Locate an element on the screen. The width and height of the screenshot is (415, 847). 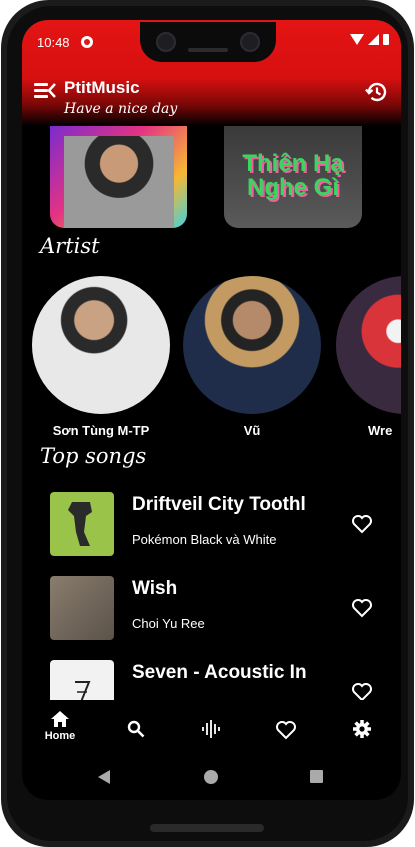
song-subtitle: Pokémon Black và White is located at coordinates (204, 539).